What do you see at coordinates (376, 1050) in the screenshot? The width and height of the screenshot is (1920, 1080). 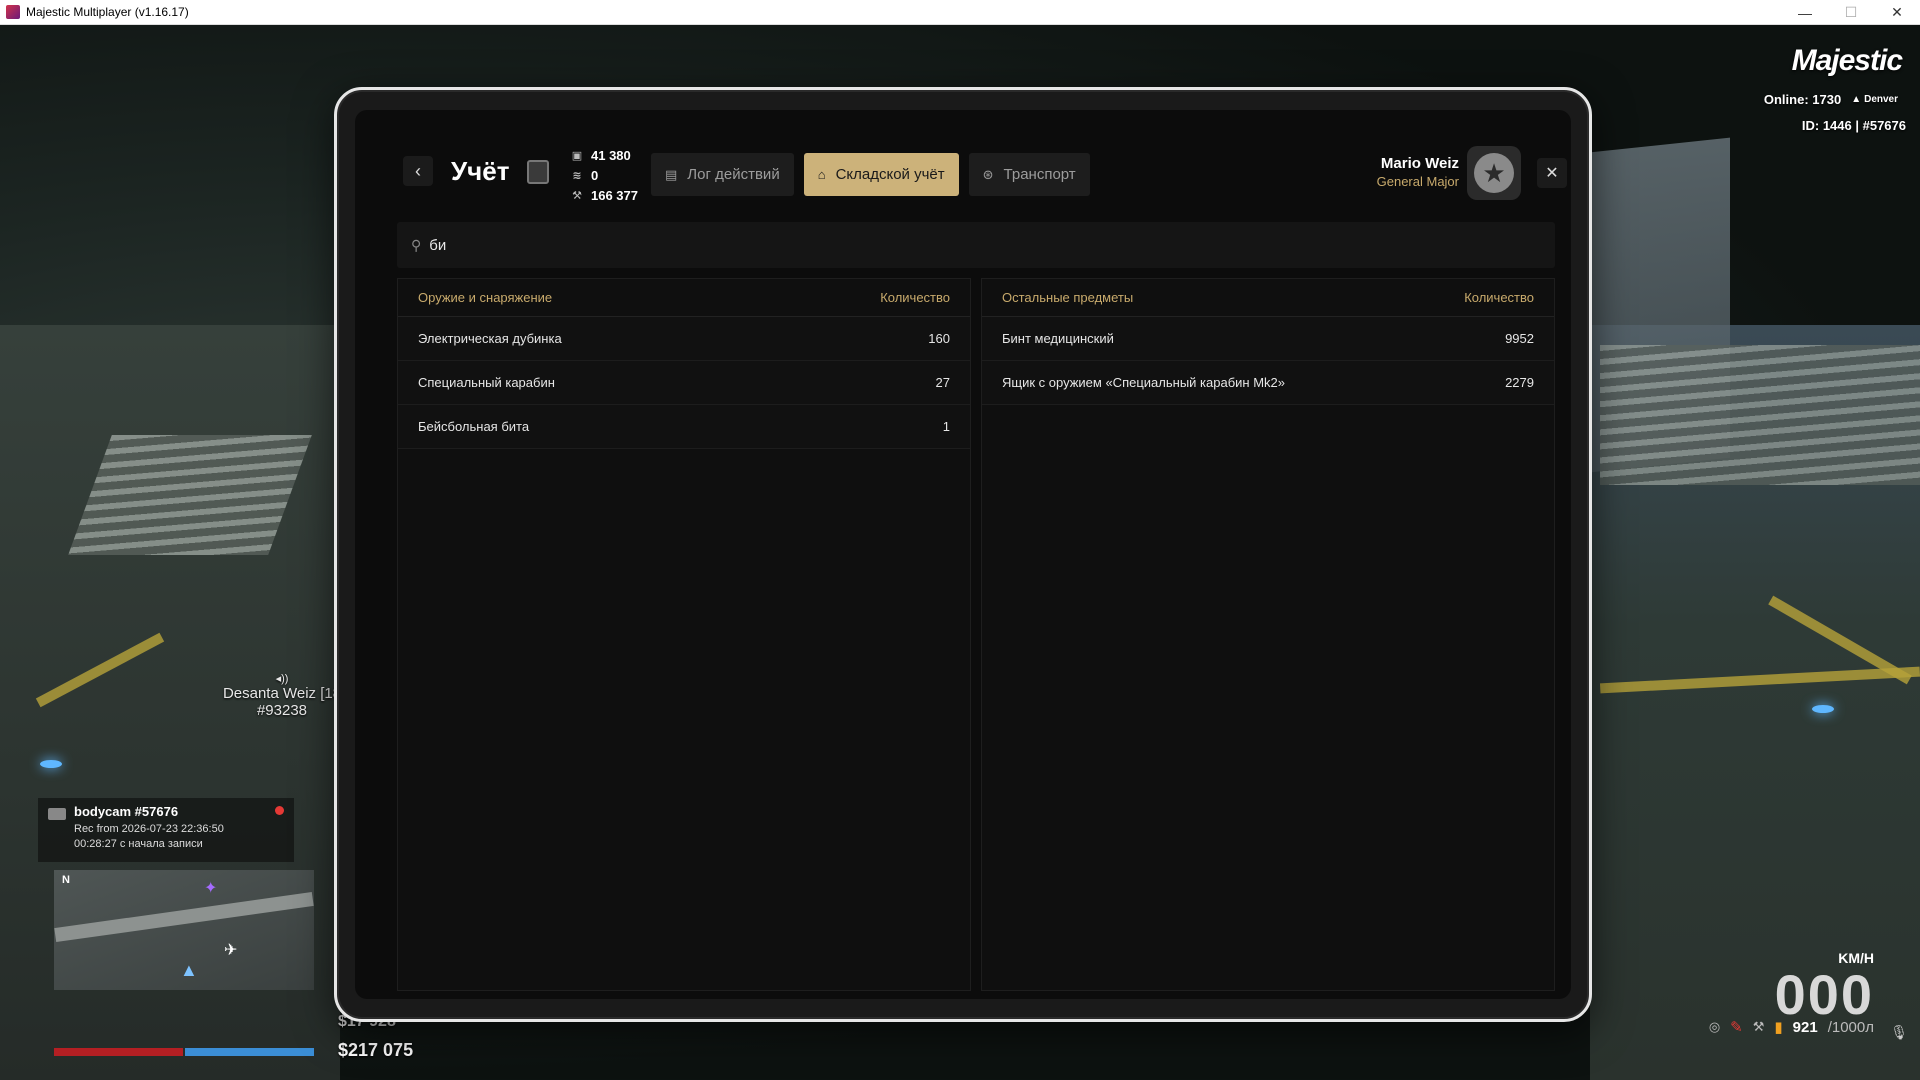 I see `bank-amount: $217 075` at bounding box center [376, 1050].